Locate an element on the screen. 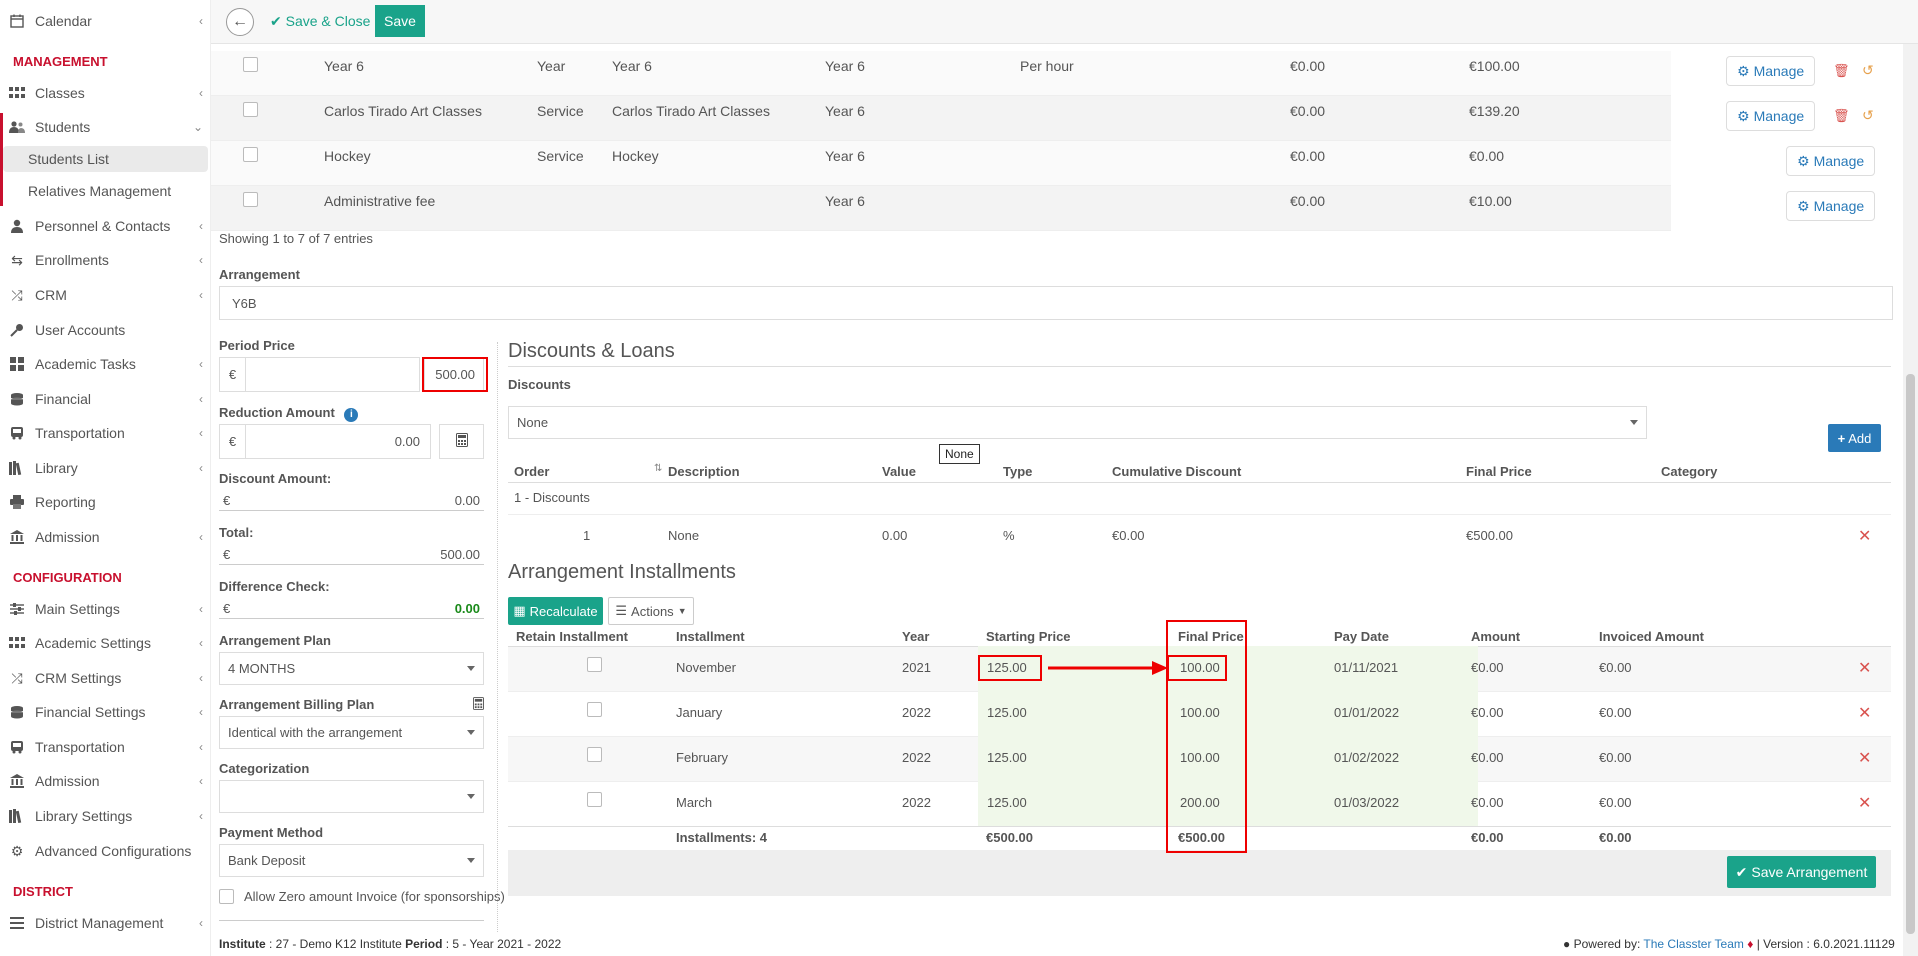  column-header: Amount is located at coordinates (1495, 636).